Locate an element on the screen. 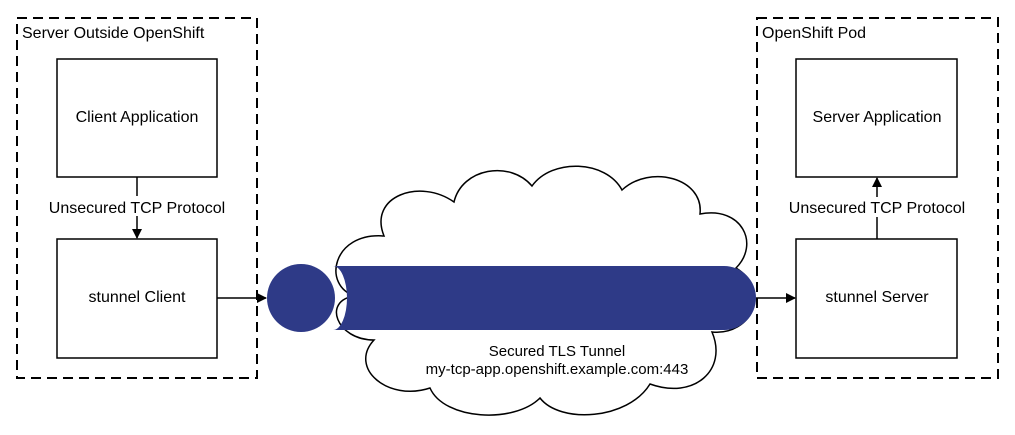 Image resolution: width=1015 pixels, height=435 pixels. group-title-right: OpenShift Pod is located at coordinates (814, 33).